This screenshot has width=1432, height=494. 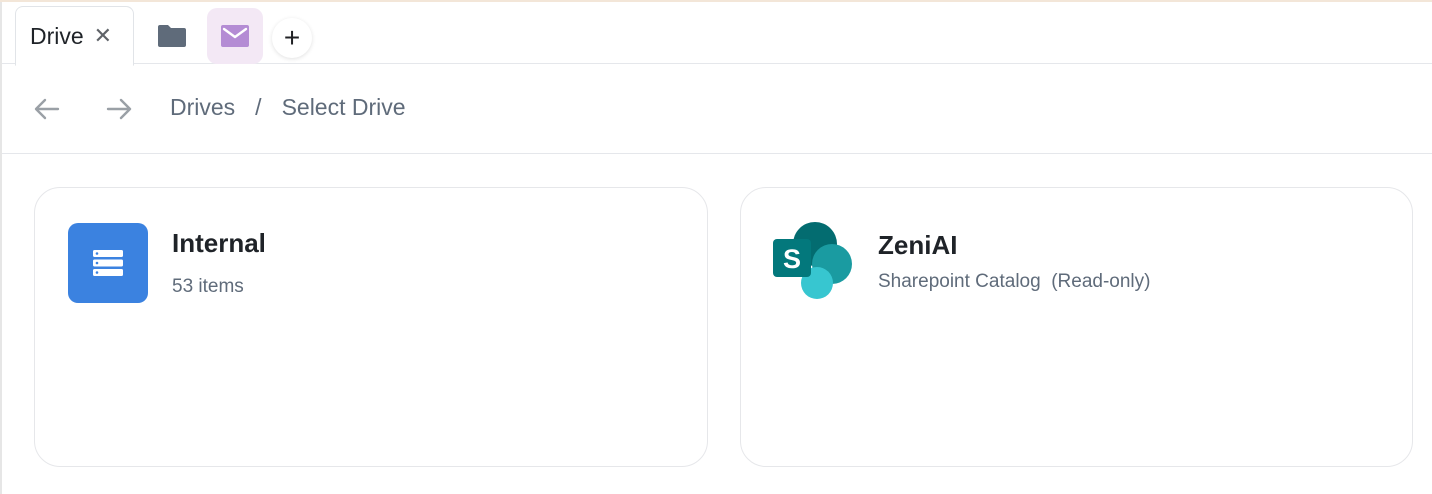 I want to click on drive-name: ZeniAI, so click(x=918, y=245).